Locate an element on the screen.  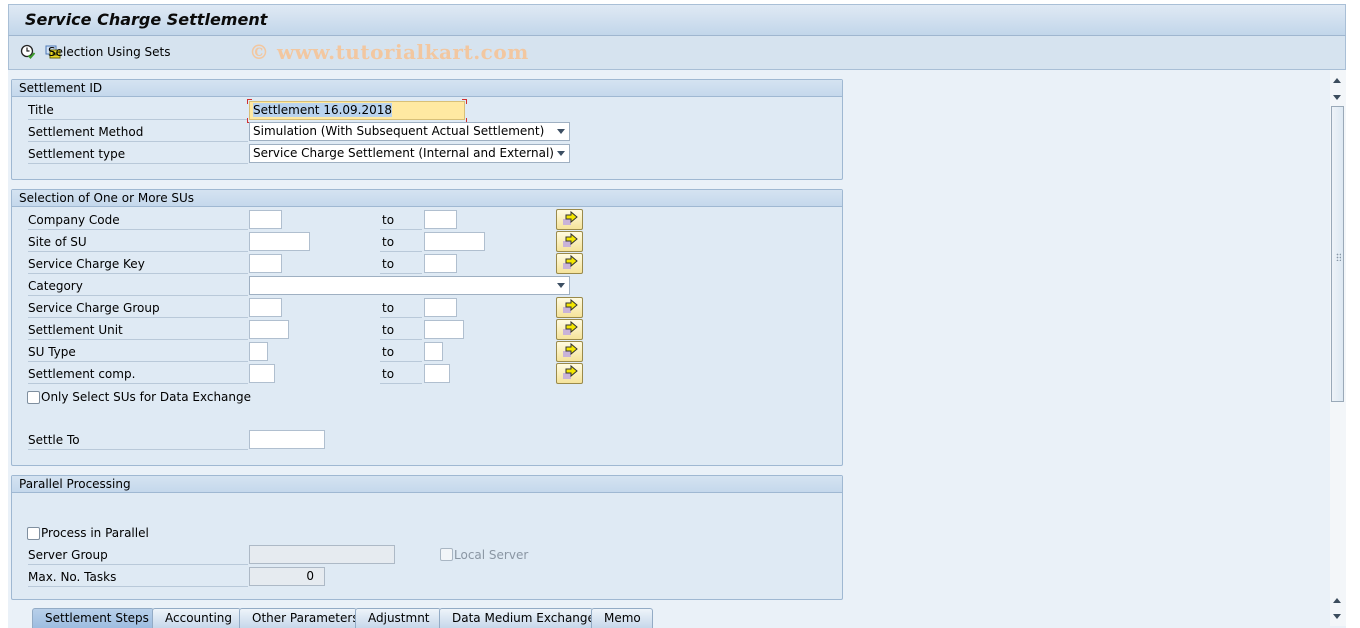
scroll-up-bottom-icon is located at coordinates (1337, 600).